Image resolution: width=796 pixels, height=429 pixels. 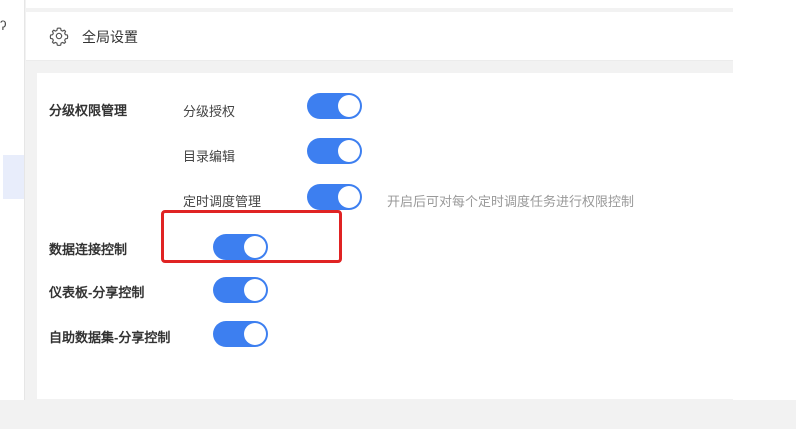 I want to click on directory-edit-label: 目录编辑, so click(x=209, y=156).